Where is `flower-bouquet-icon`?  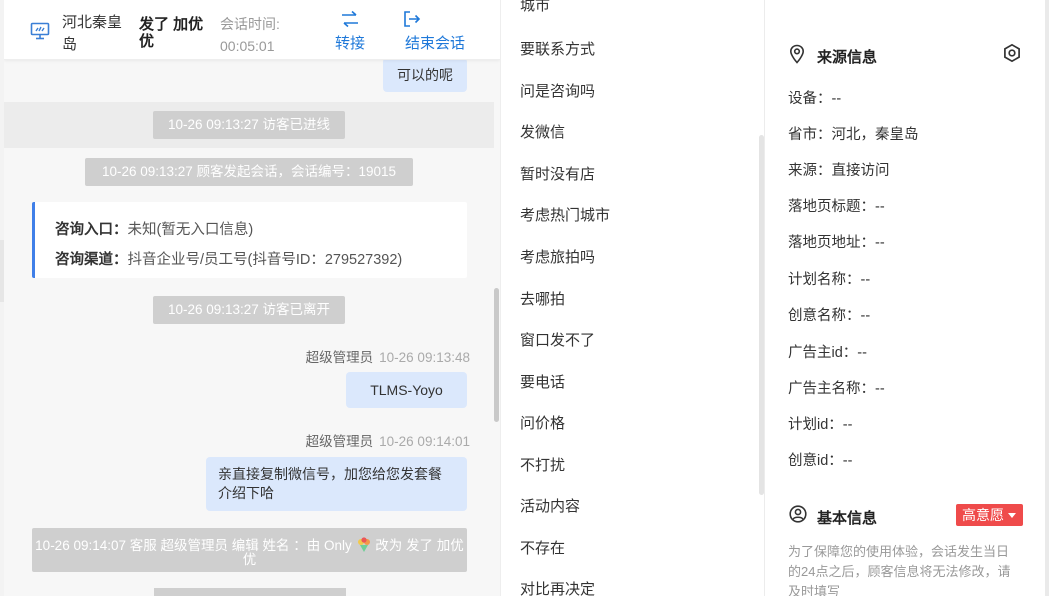 flower-bouquet-icon is located at coordinates (363, 544).